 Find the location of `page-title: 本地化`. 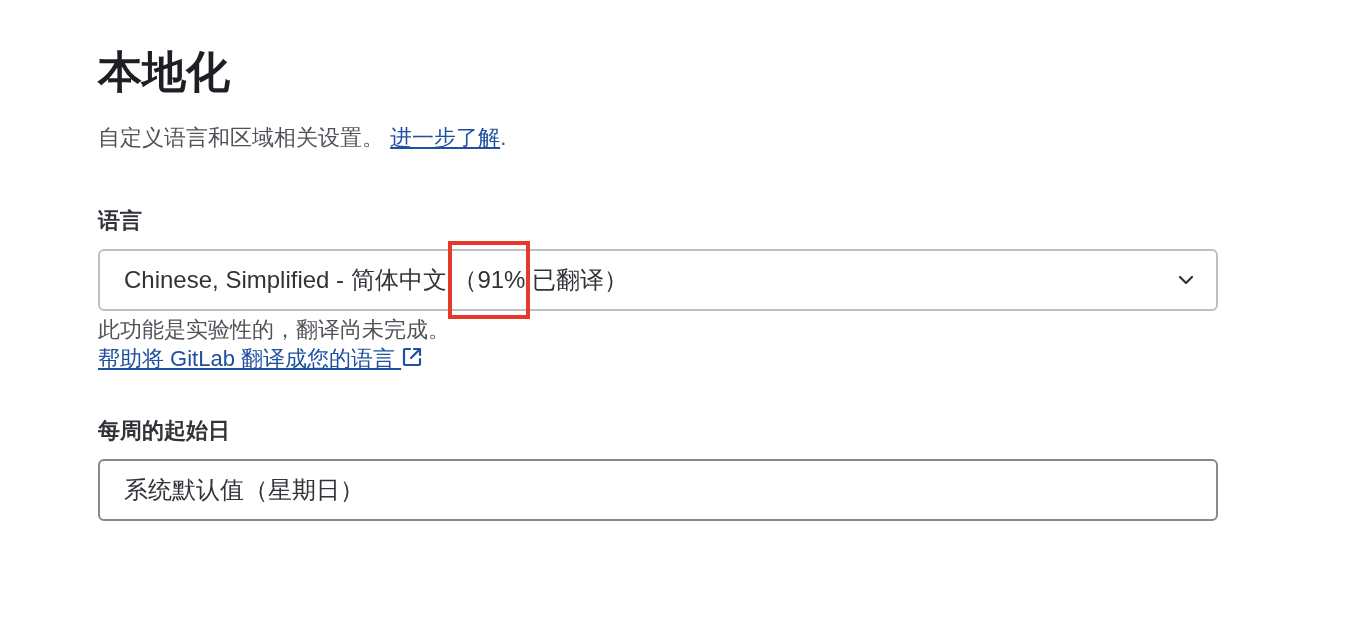

page-title: 本地化 is located at coordinates (164, 72).